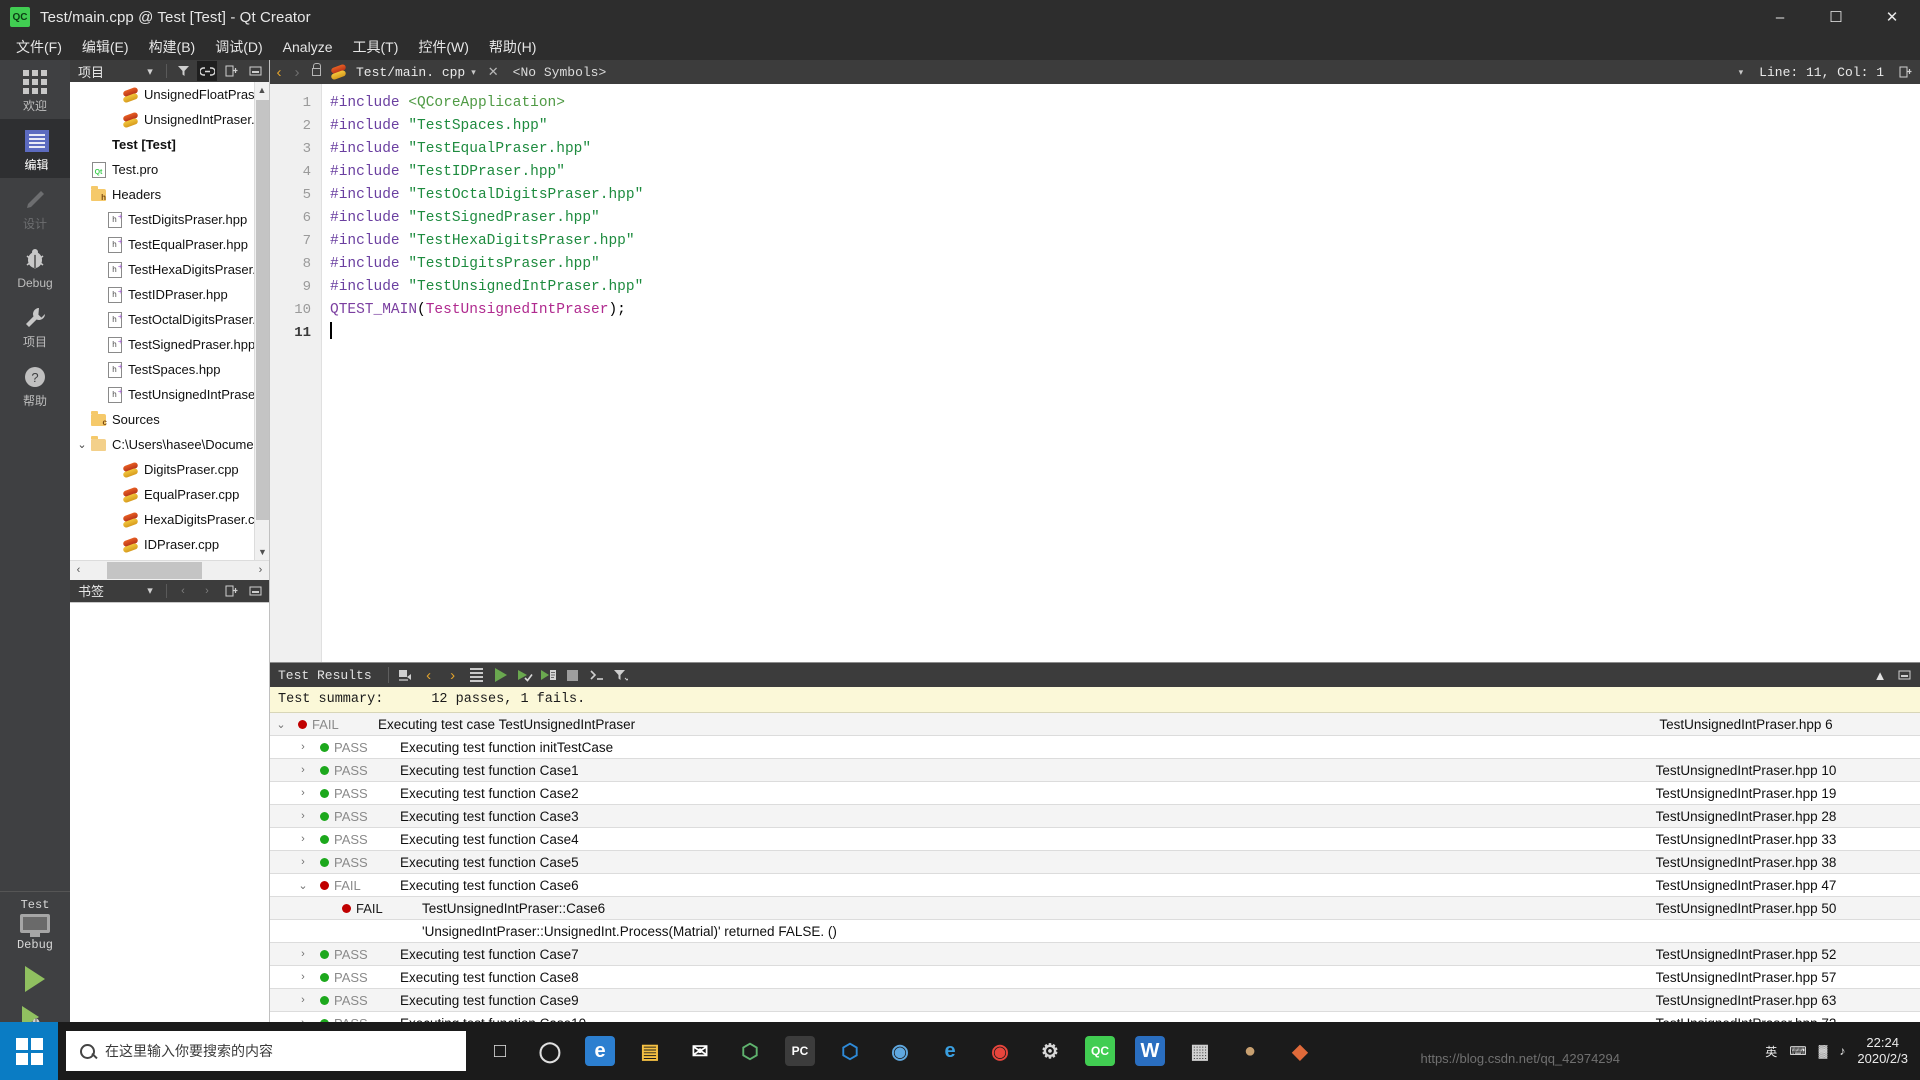  Describe the element at coordinates (573, 675) in the screenshot. I see `stop-icon` at that location.